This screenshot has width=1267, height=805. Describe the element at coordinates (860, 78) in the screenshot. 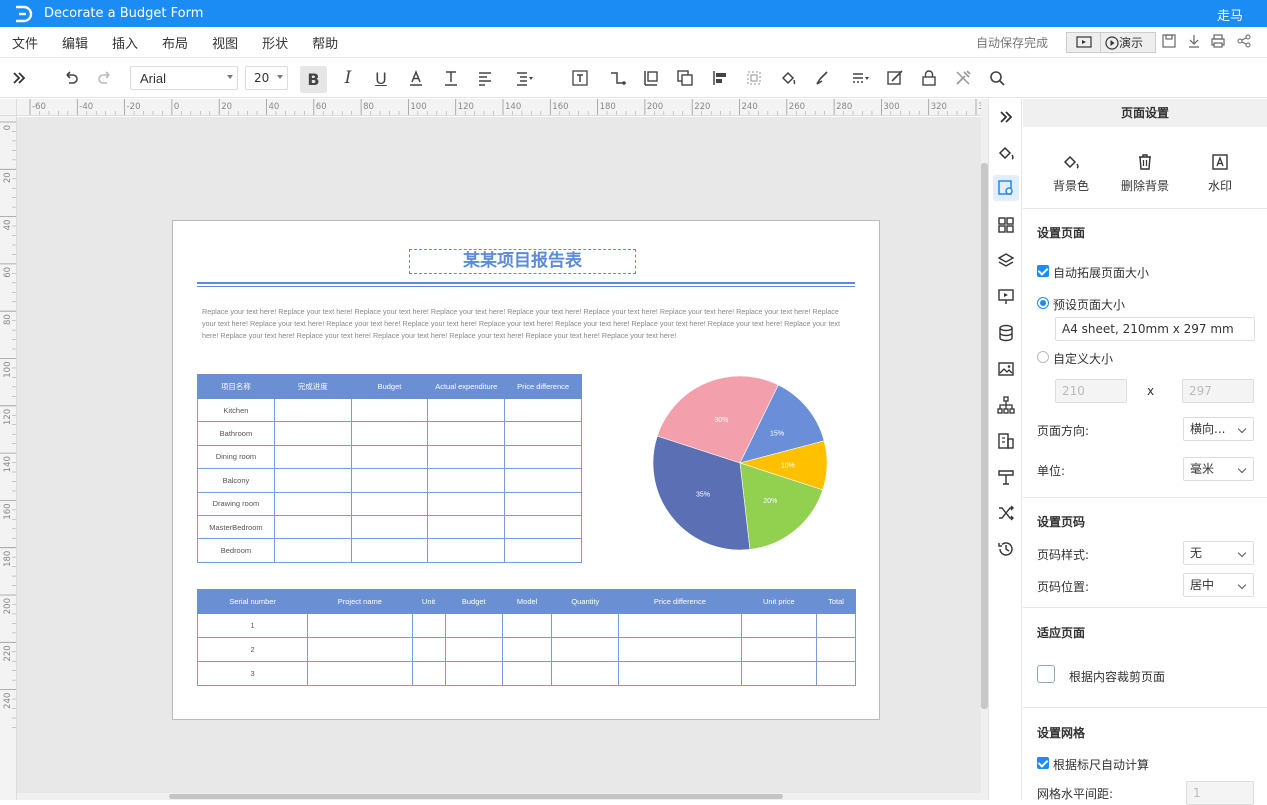

I see `line-style-button` at that location.